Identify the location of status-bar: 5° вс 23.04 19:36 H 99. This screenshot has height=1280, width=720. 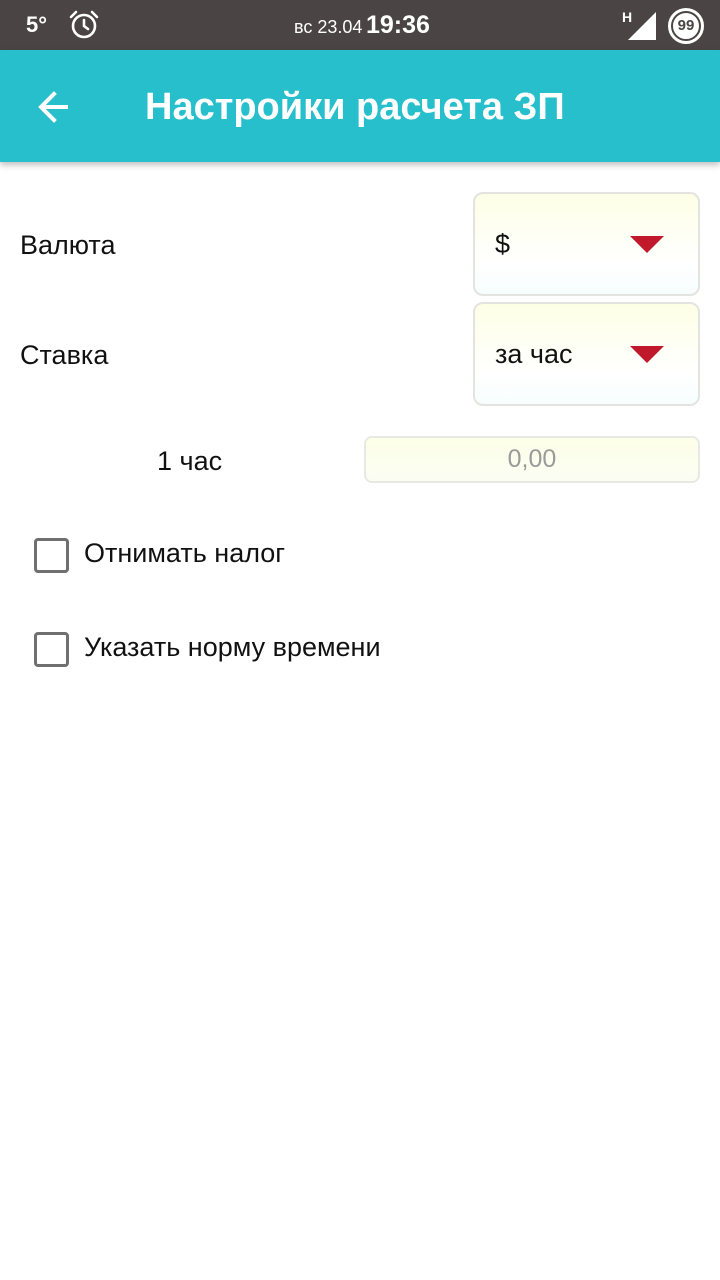
(360, 25).